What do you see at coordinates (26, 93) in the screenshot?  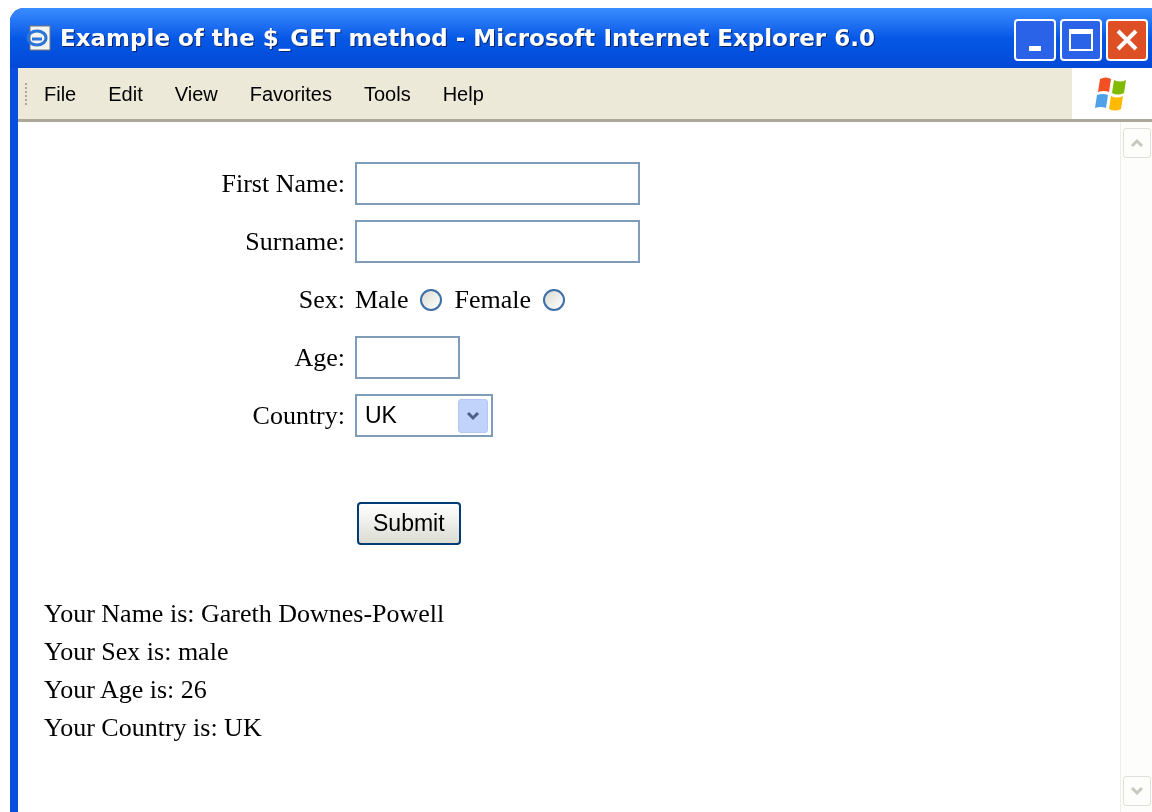 I see `grip-icon` at bounding box center [26, 93].